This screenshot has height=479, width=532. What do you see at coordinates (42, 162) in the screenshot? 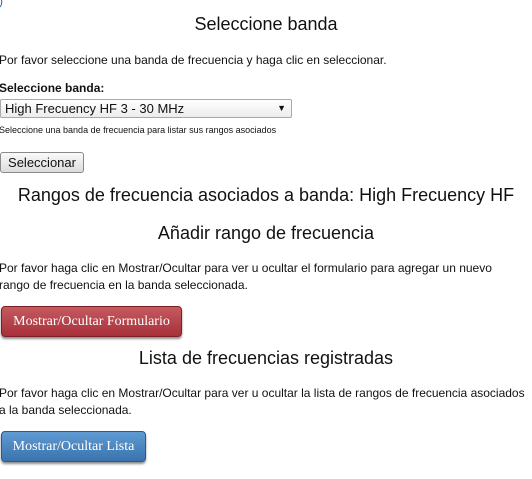
I see `select-button: Seleccionar` at bounding box center [42, 162].